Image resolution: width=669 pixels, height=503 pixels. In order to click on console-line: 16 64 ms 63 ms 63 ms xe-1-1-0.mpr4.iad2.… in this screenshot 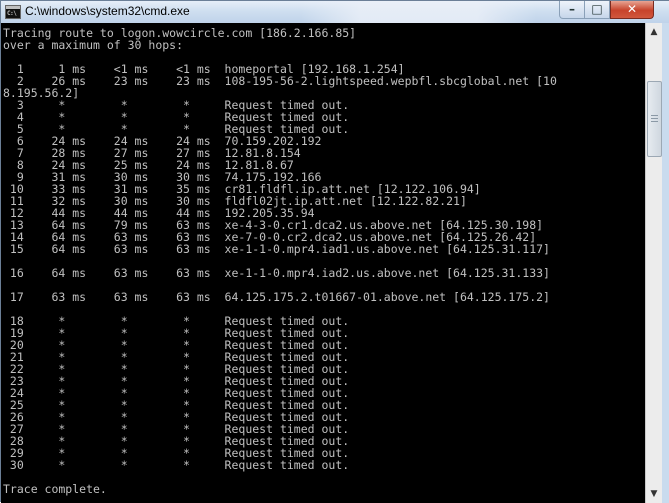, I will do `click(276, 273)`.